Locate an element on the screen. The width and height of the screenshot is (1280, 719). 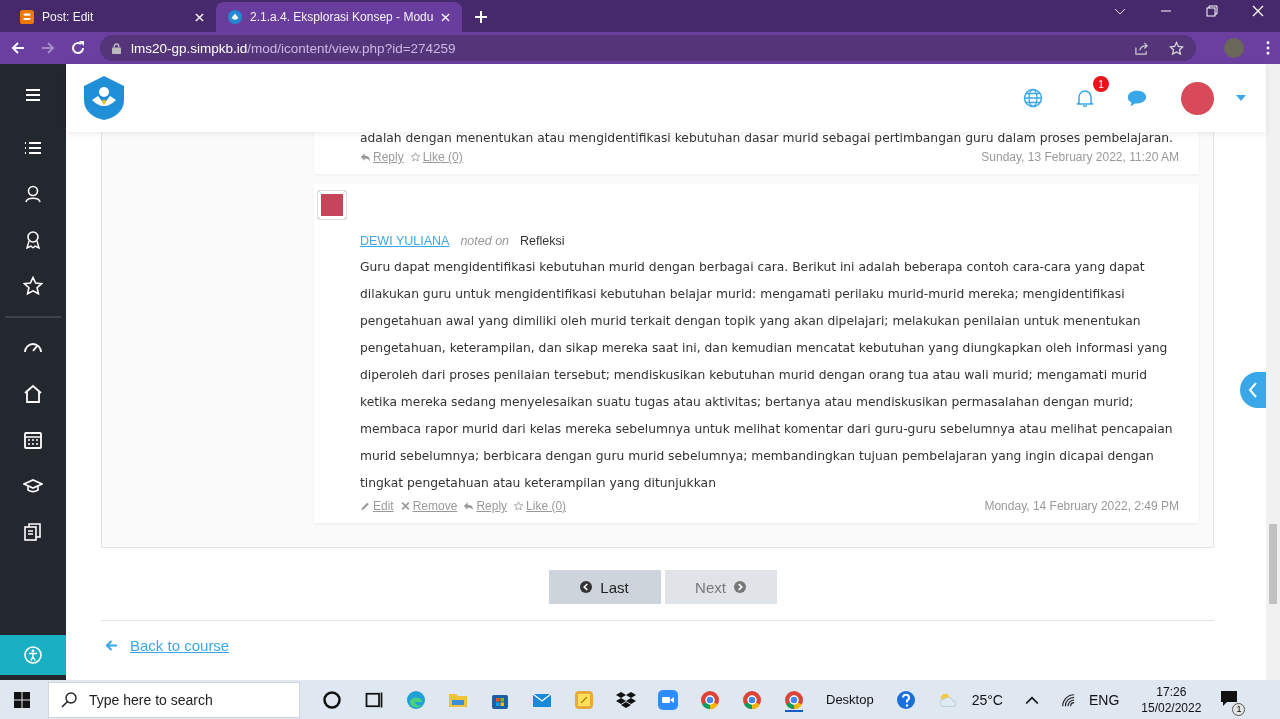
star-icon is located at coordinates (33, 286).